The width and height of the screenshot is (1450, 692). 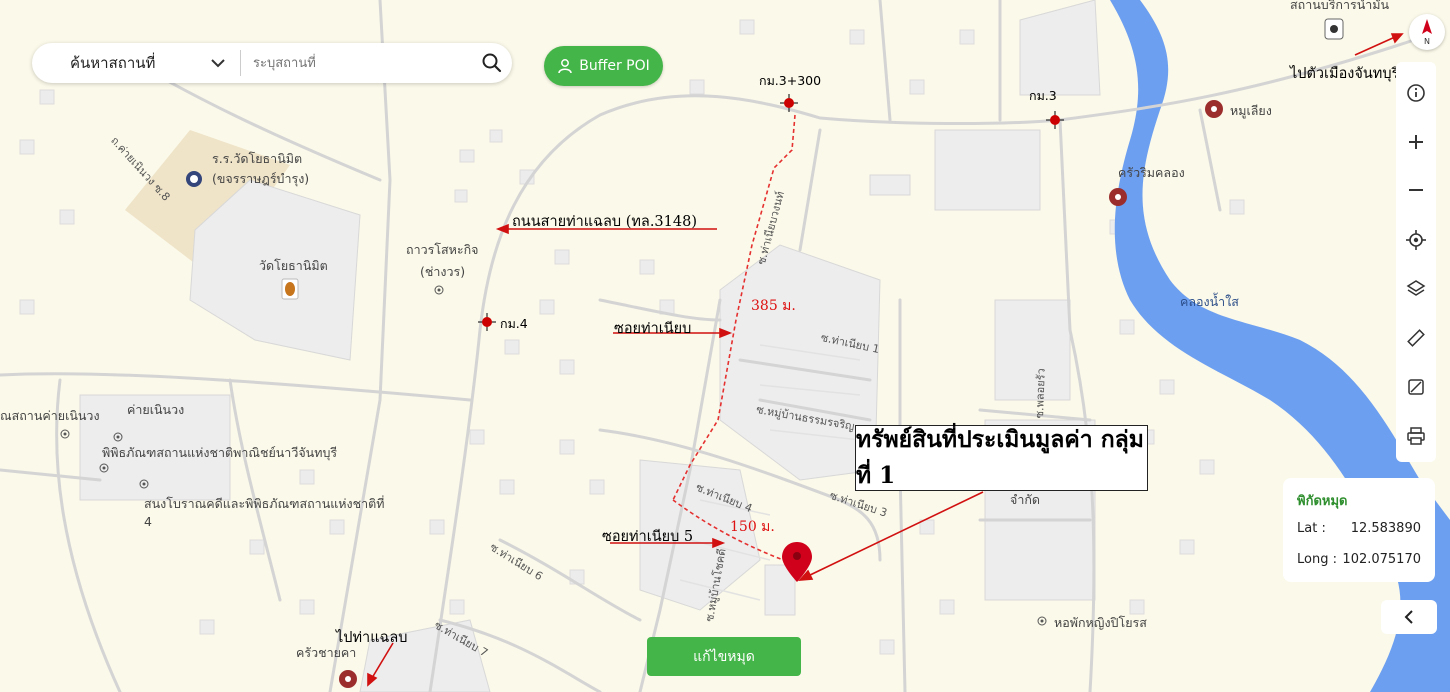 I want to click on distance-150: 150 ม., so click(x=752, y=527).